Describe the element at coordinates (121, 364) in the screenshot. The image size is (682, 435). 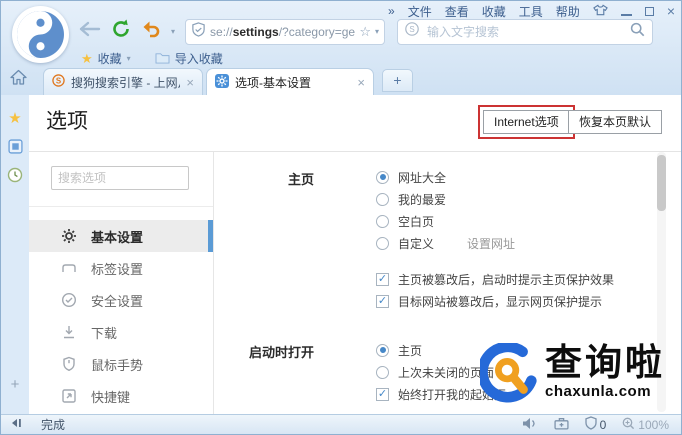
I see `nav-item-mouse-gestures: 鼠标手势` at that location.